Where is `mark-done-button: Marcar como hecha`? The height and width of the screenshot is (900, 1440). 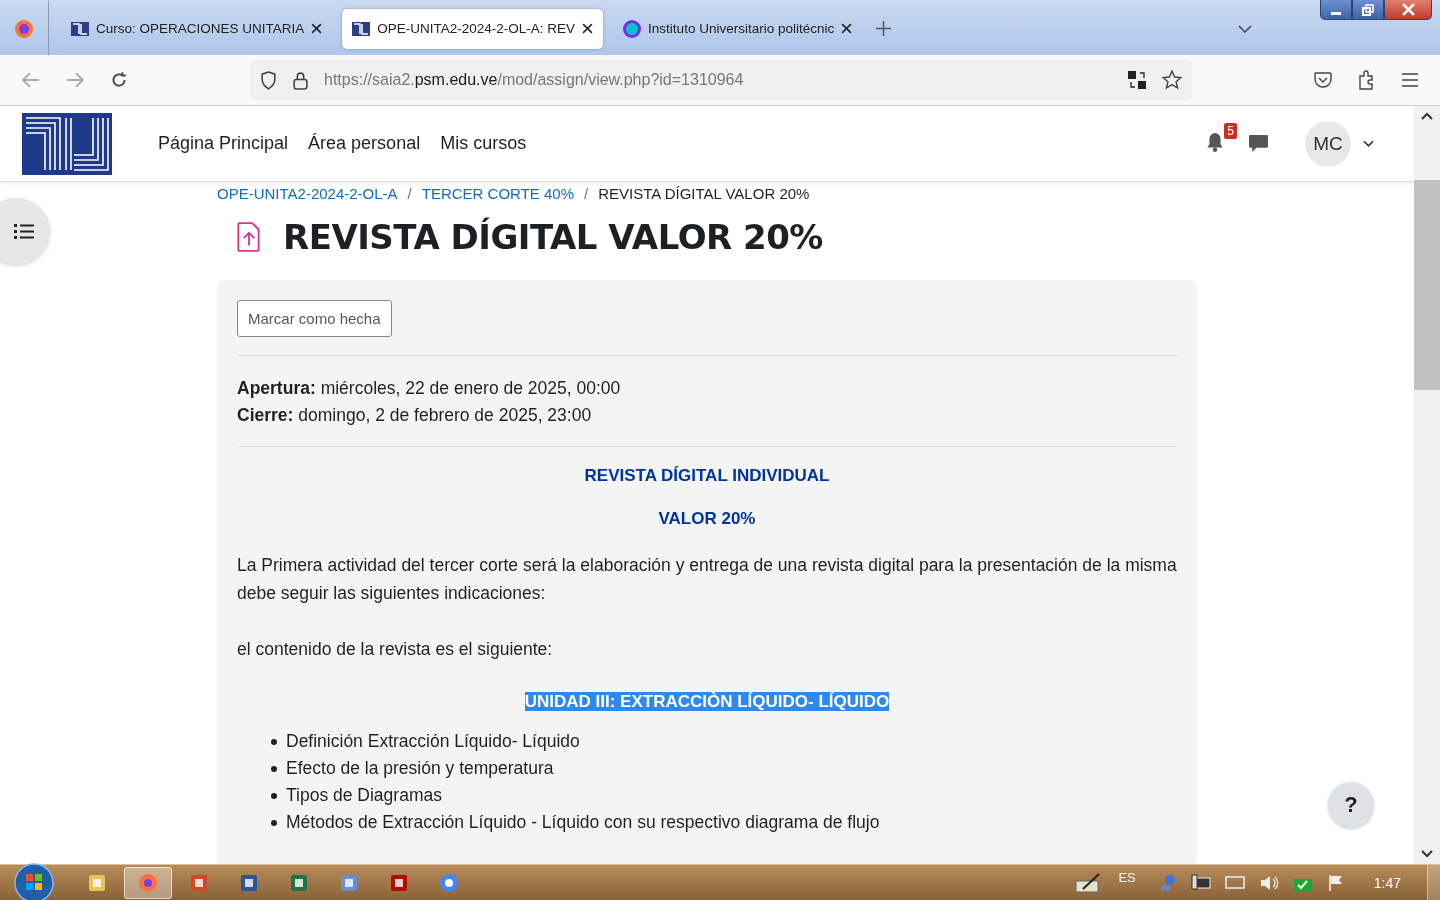
mark-done-button: Marcar como hecha is located at coordinates (314, 318).